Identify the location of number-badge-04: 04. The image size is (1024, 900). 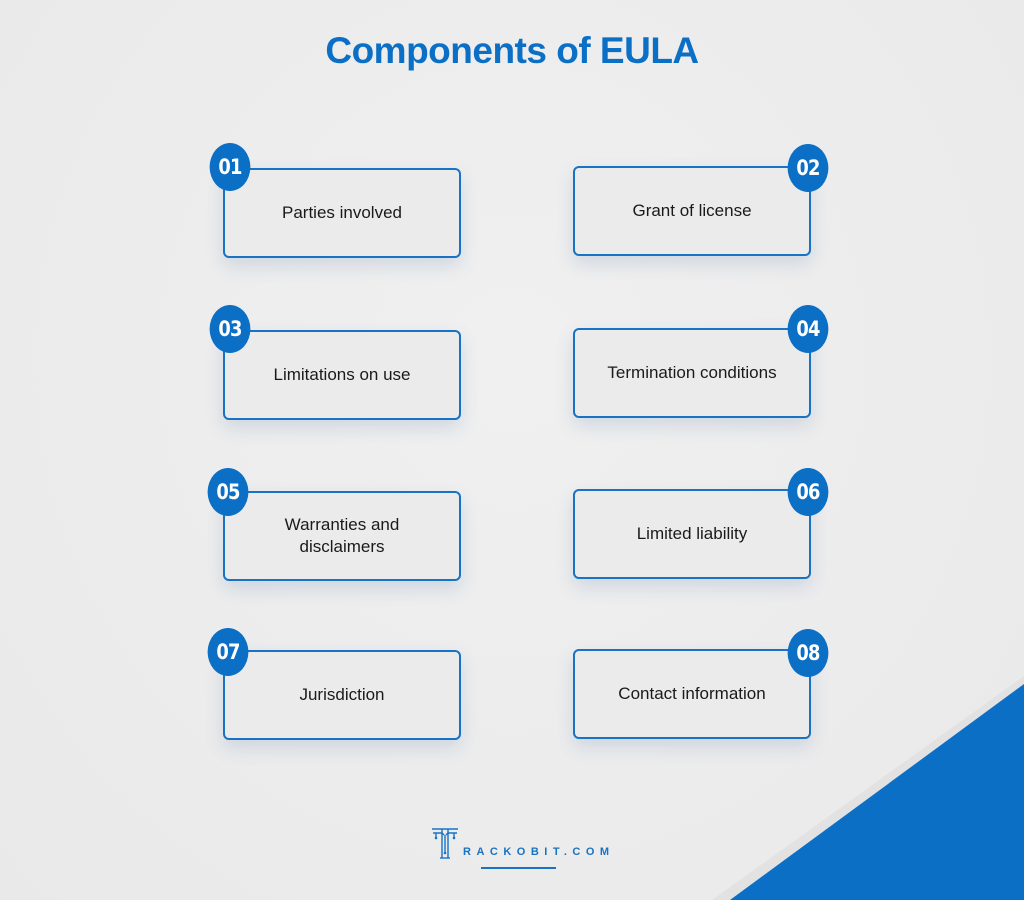
(808, 329).